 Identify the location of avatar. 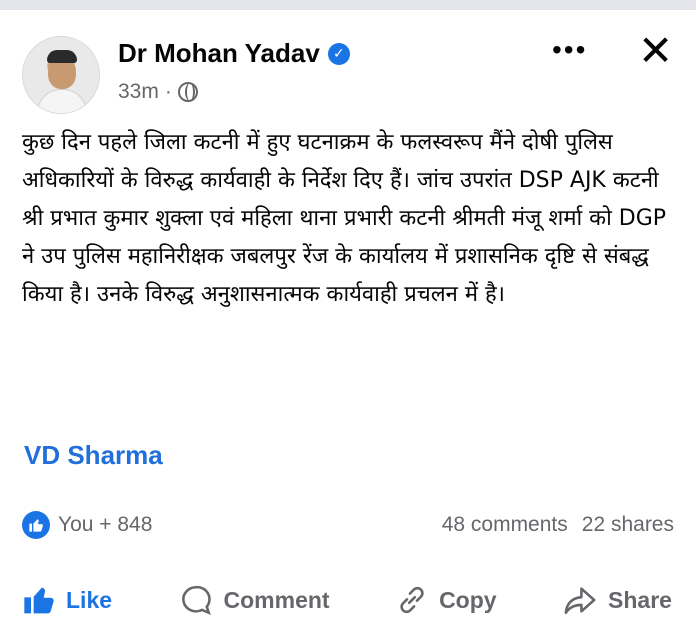
(61, 75).